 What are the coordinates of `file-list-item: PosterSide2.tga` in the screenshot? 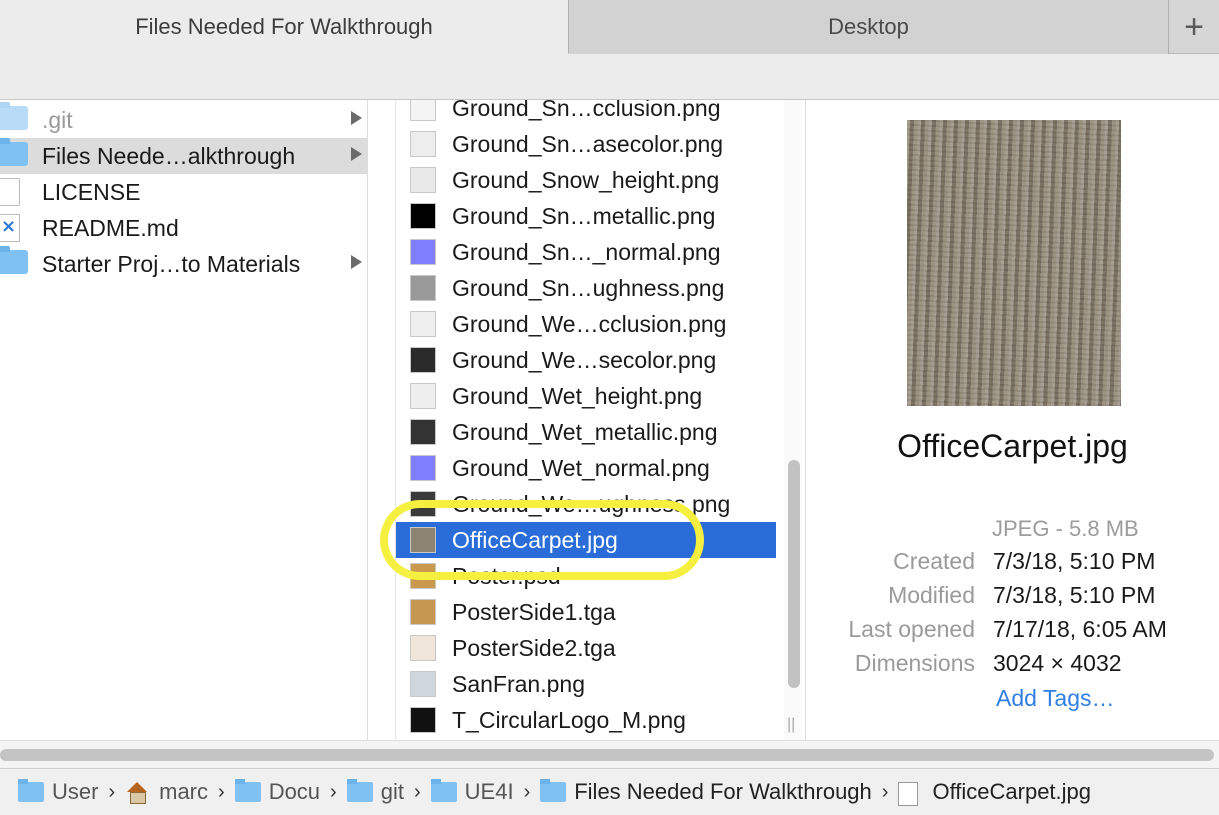 It's located at (586, 648).